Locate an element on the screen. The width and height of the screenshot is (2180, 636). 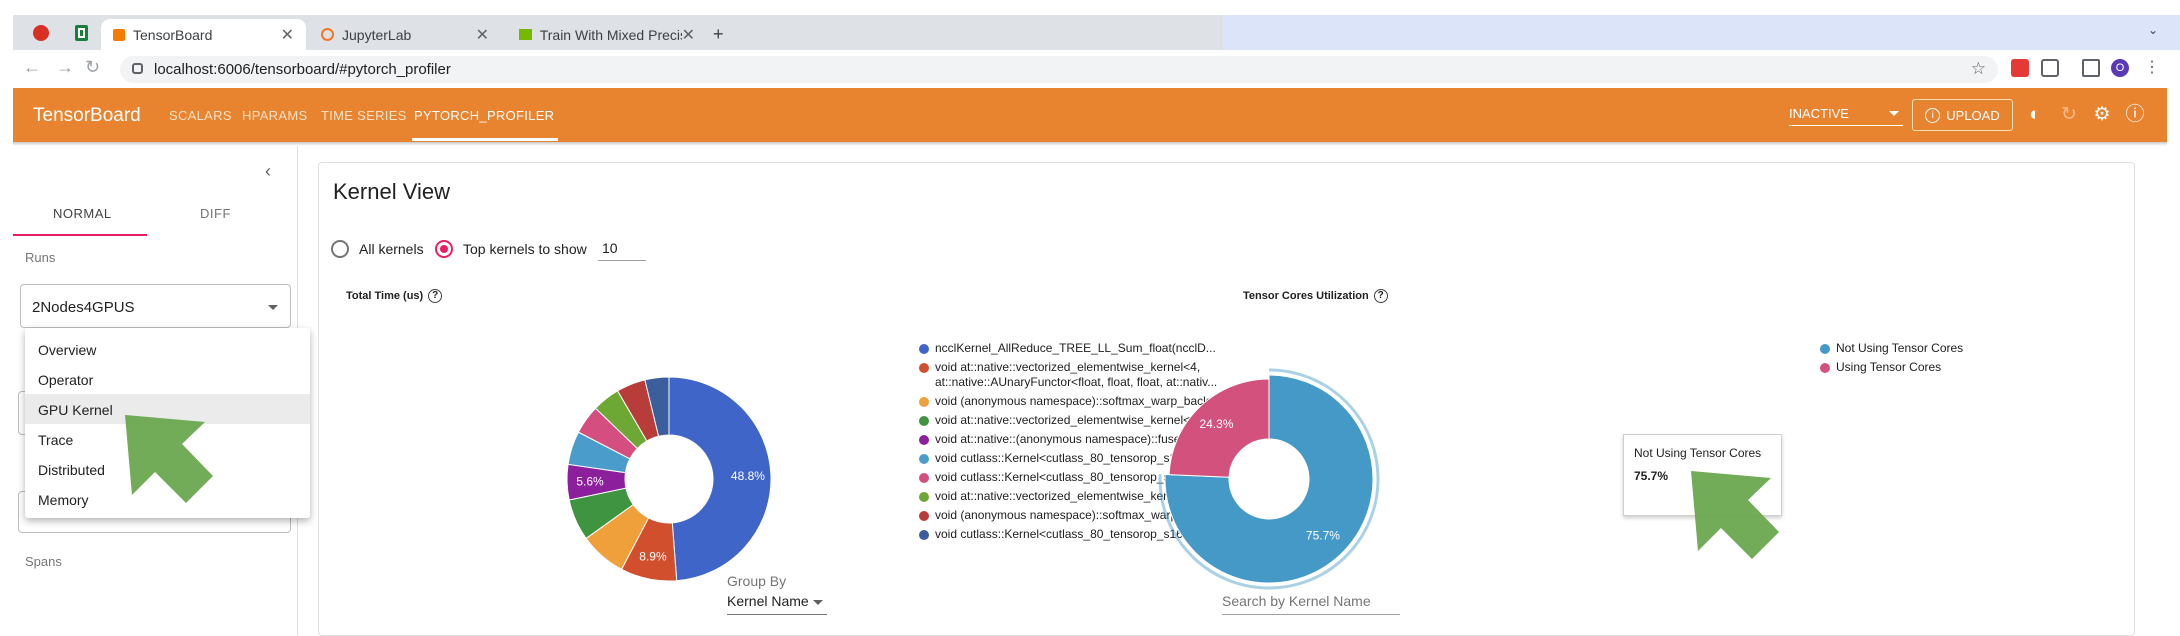
info-icon: i is located at coordinates (1933, 115).